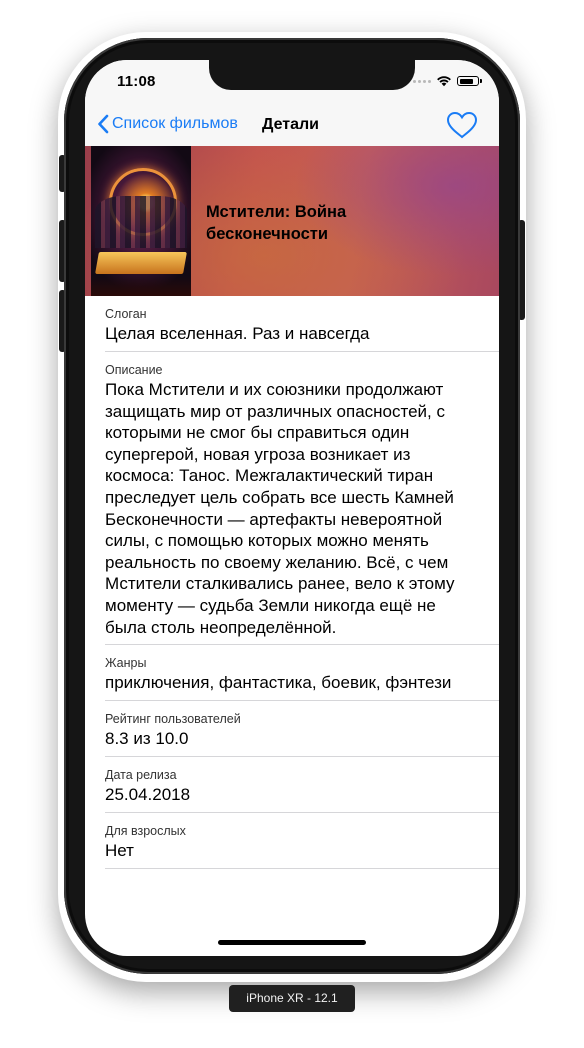  What do you see at coordinates (134, 370) in the screenshot?
I see `detail-label: Описание` at bounding box center [134, 370].